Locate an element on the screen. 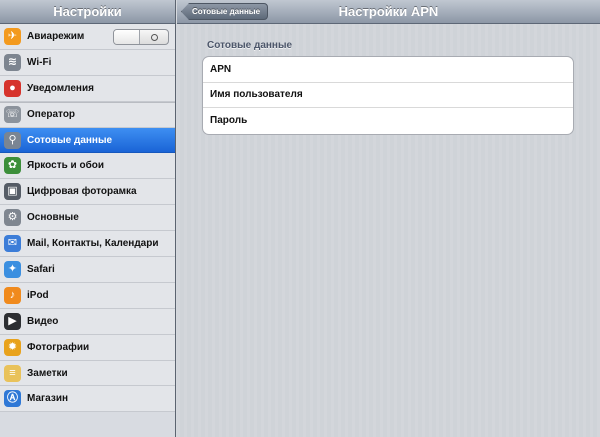 This screenshot has width=600, height=437. sidebar-item-label: Основные is located at coordinates (53, 218).